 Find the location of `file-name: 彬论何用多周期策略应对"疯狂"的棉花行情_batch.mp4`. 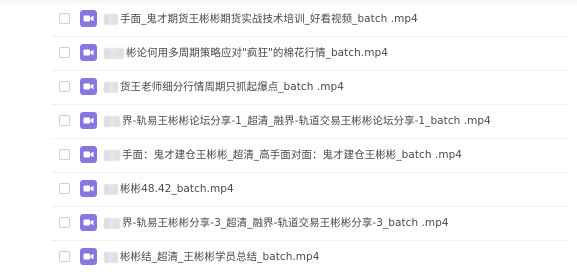

file-name: 彬论何用多周期策略应对"疯狂"的棉花行情_batch.mp4 is located at coordinates (246, 53).